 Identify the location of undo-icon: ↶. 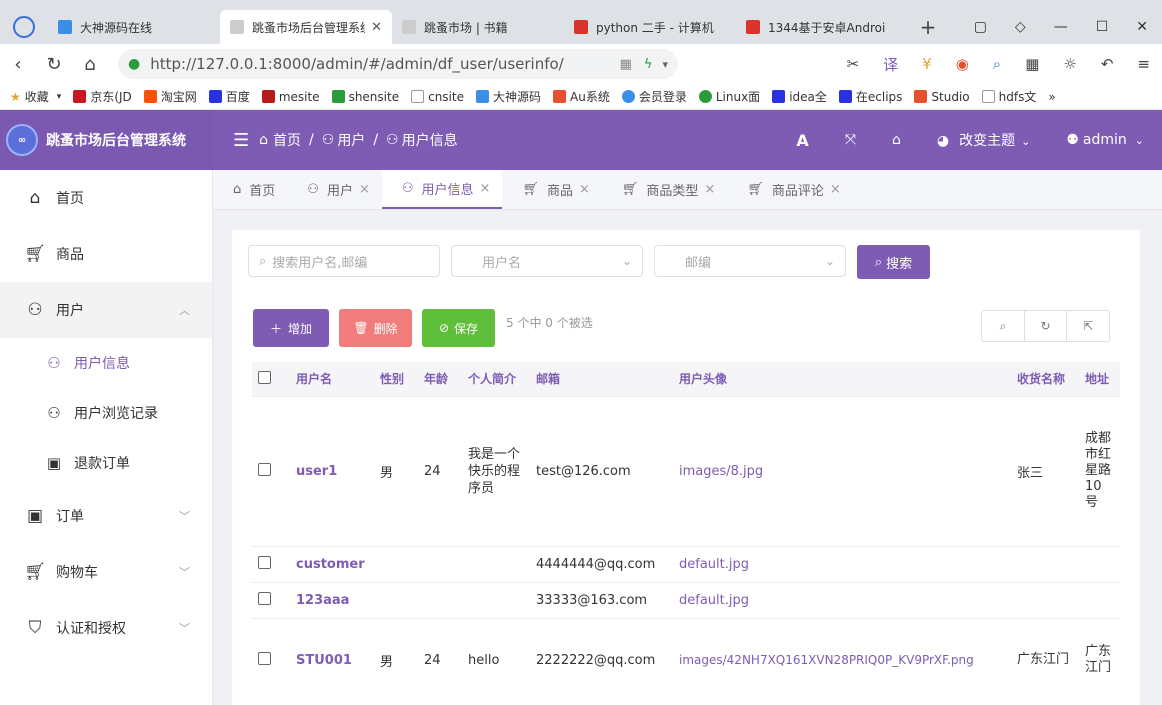
(1107, 64).